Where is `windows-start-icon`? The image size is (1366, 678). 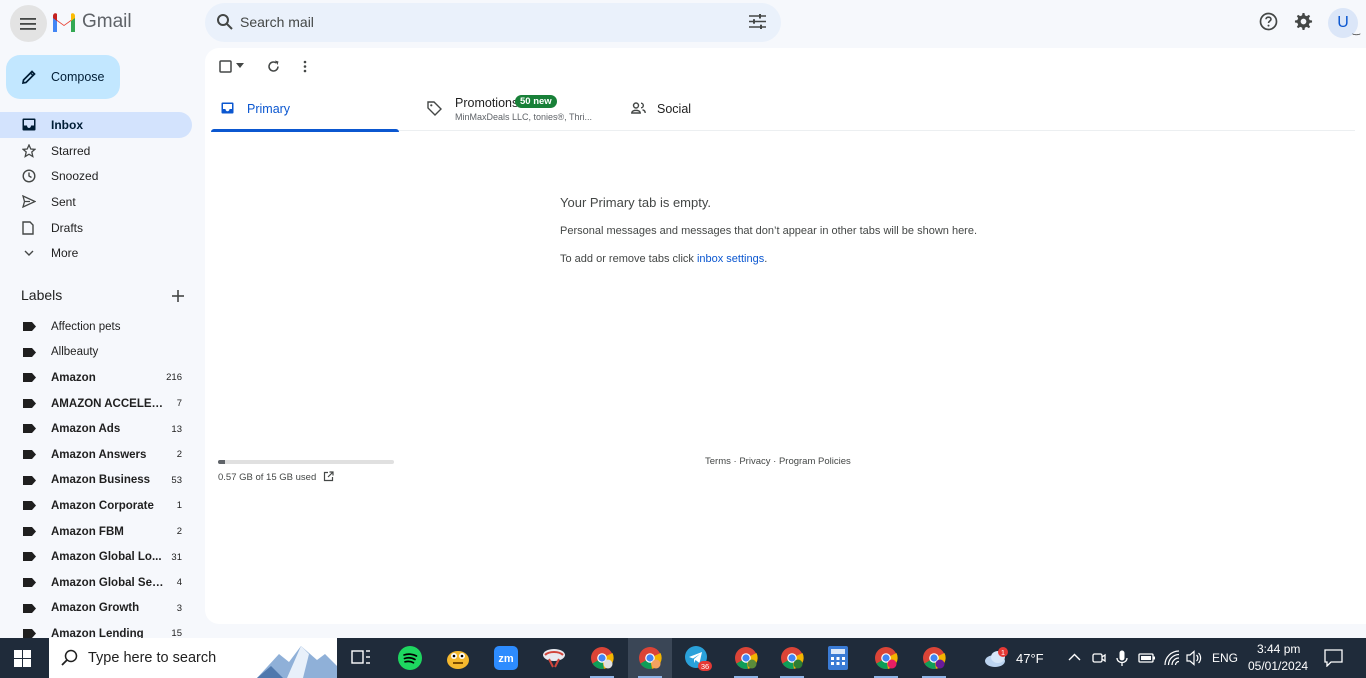
windows-start-icon is located at coordinates (22, 658).